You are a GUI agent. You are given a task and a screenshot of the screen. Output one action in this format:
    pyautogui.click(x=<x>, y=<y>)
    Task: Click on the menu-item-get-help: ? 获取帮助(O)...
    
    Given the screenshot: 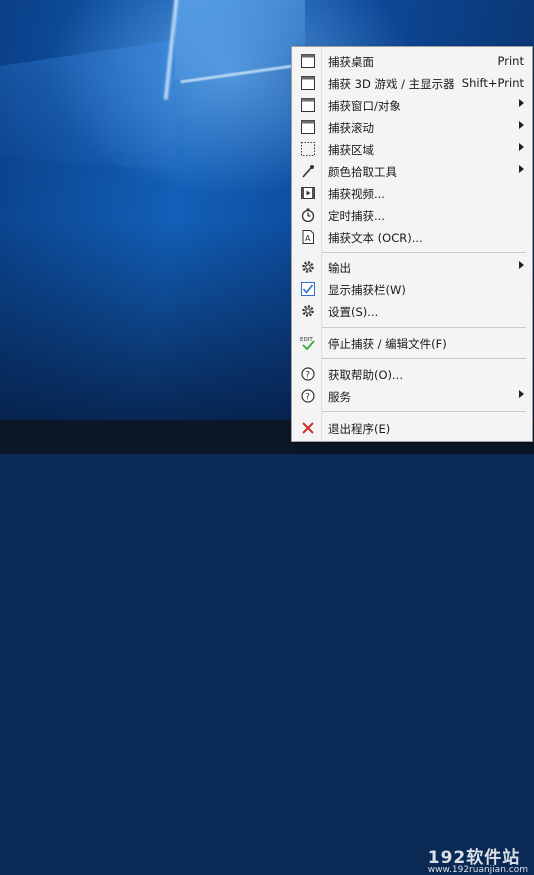 What is the action you would take?
    pyautogui.click(x=412, y=374)
    